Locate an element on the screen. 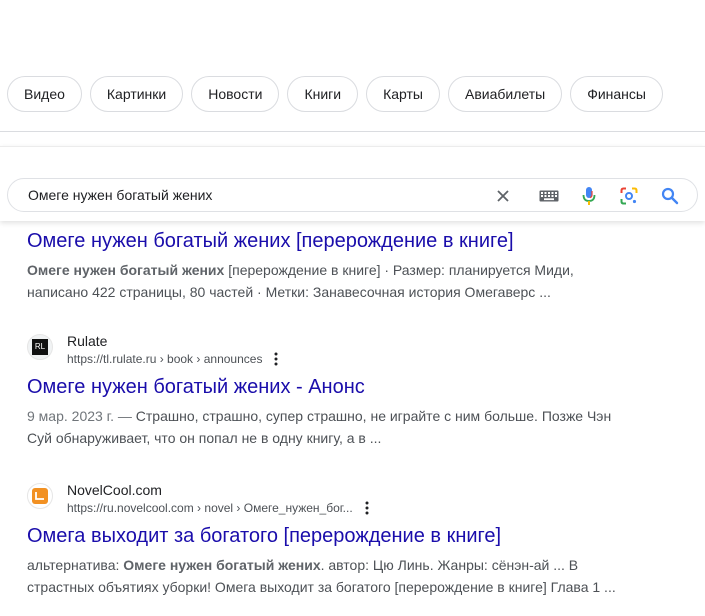 The width and height of the screenshot is (705, 616). close-icon is located at coordinates (503, 196).